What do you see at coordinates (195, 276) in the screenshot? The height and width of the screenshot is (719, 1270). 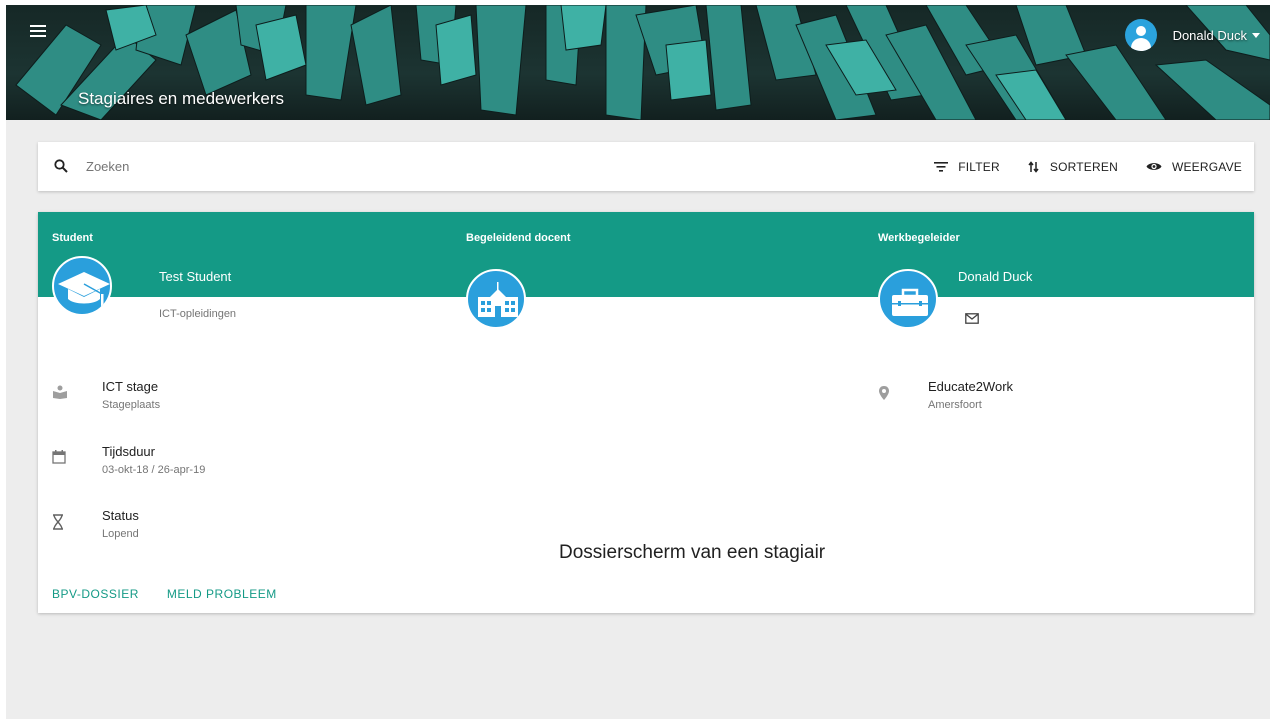 I see `student-name: Test Student` at bounding box center [195, 276].